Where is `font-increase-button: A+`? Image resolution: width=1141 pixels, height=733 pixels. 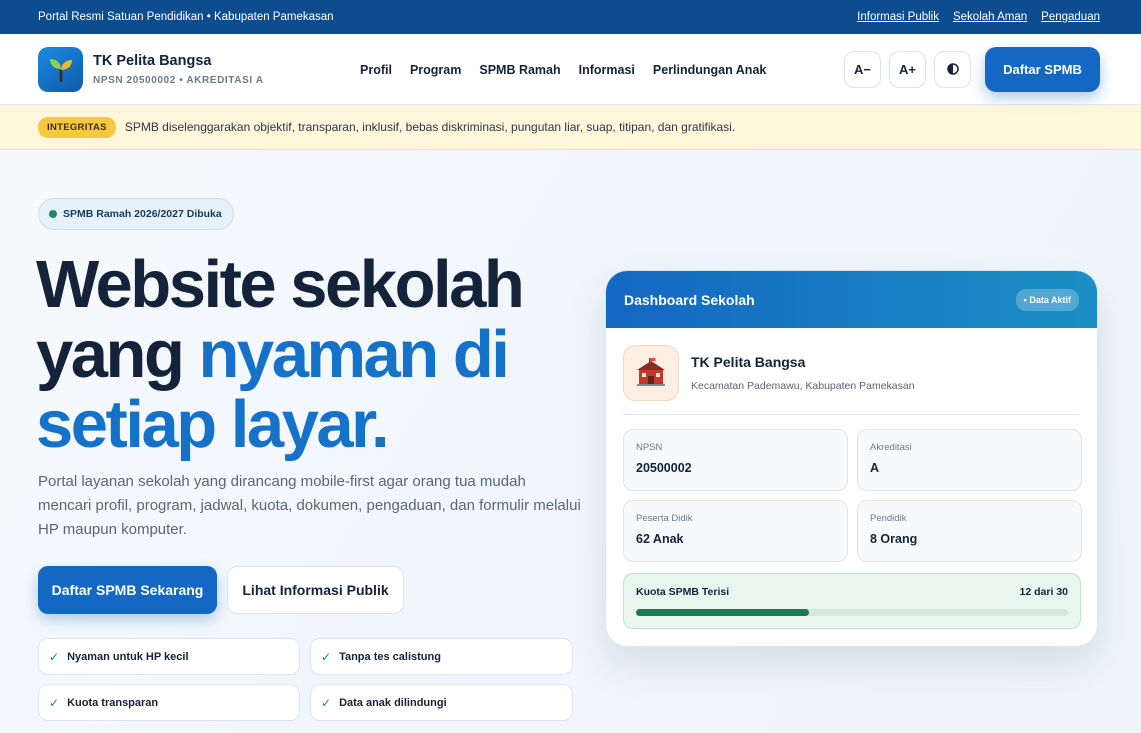 font-increase-button: A+ is located at coordinates (907, 69).